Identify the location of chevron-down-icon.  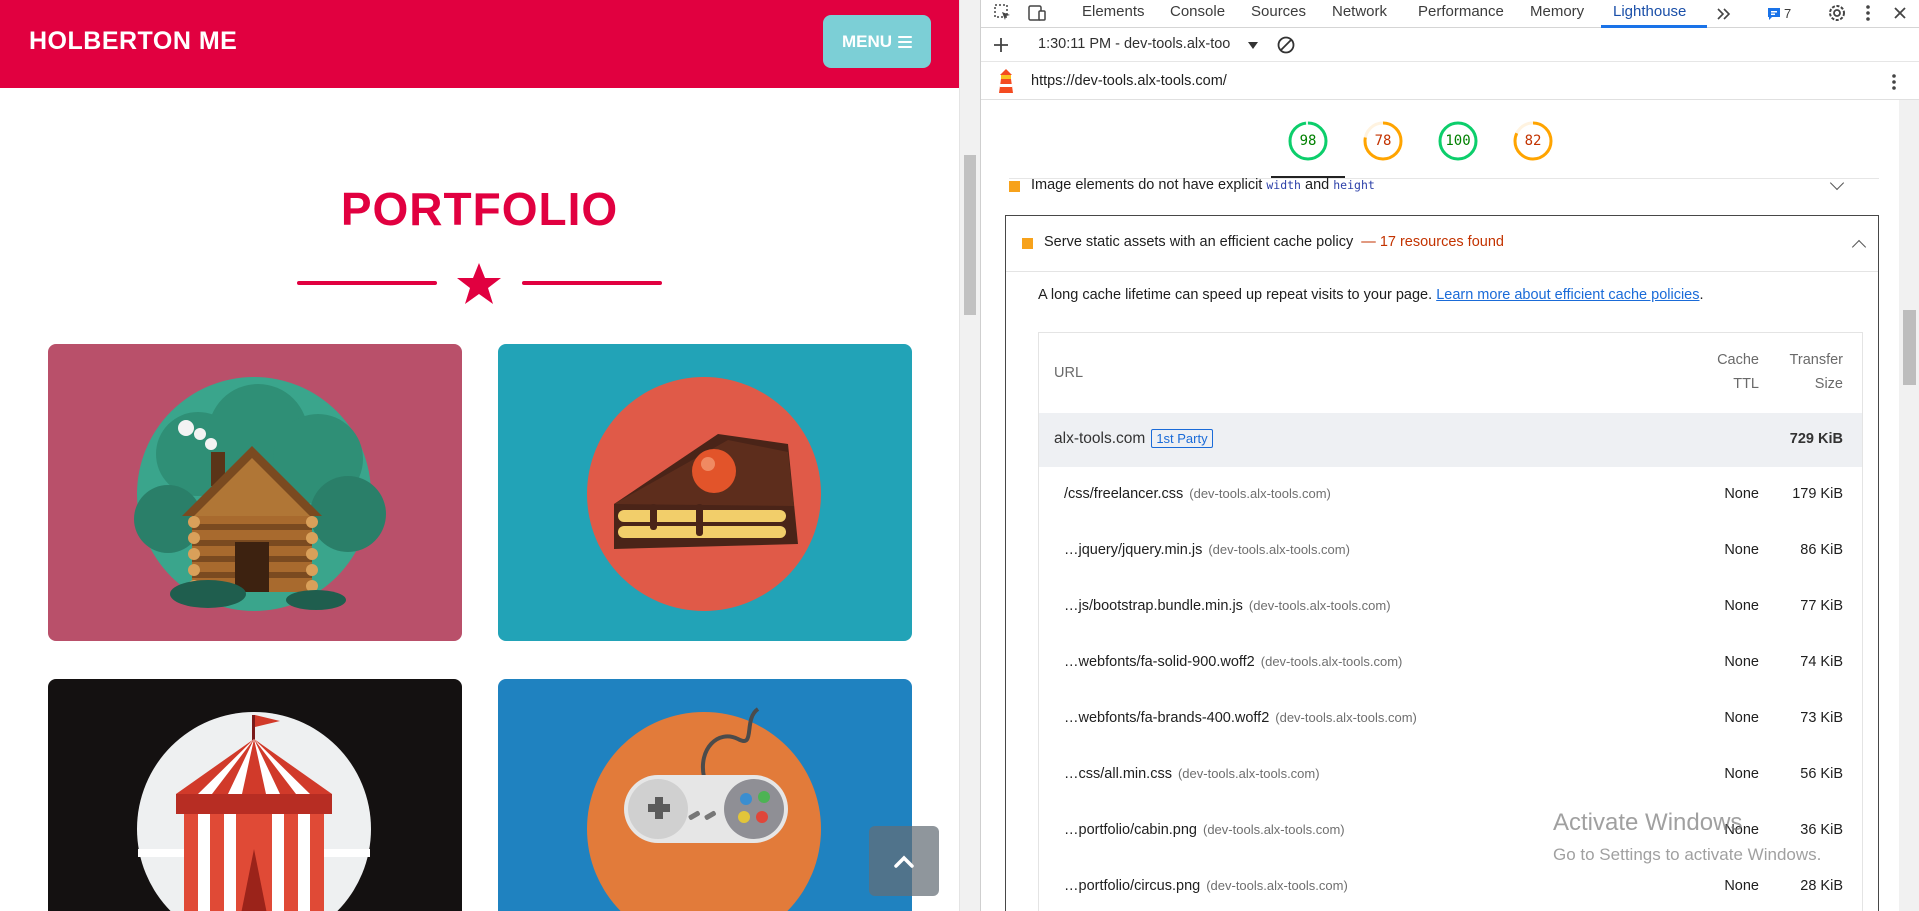
(1837, 183).